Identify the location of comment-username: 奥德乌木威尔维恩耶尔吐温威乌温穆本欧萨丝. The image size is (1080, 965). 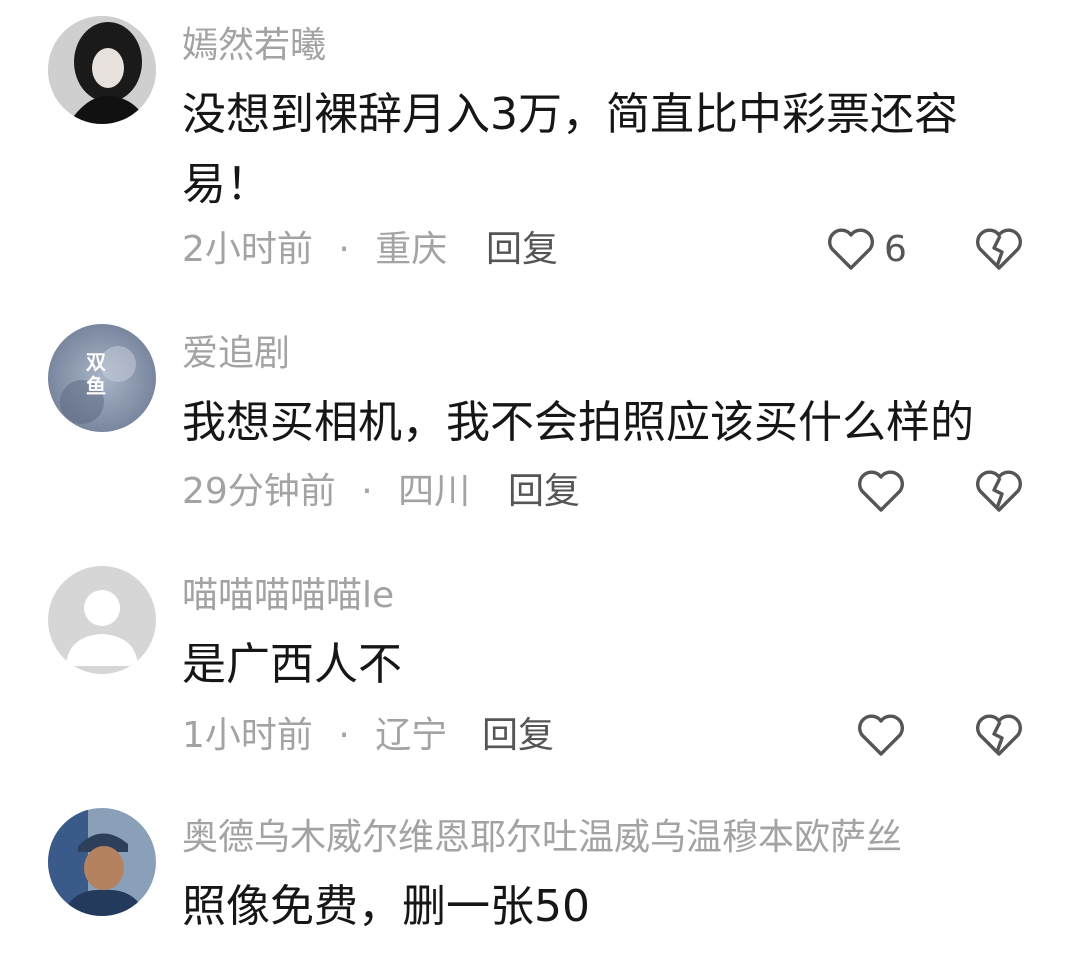
(542, 838).